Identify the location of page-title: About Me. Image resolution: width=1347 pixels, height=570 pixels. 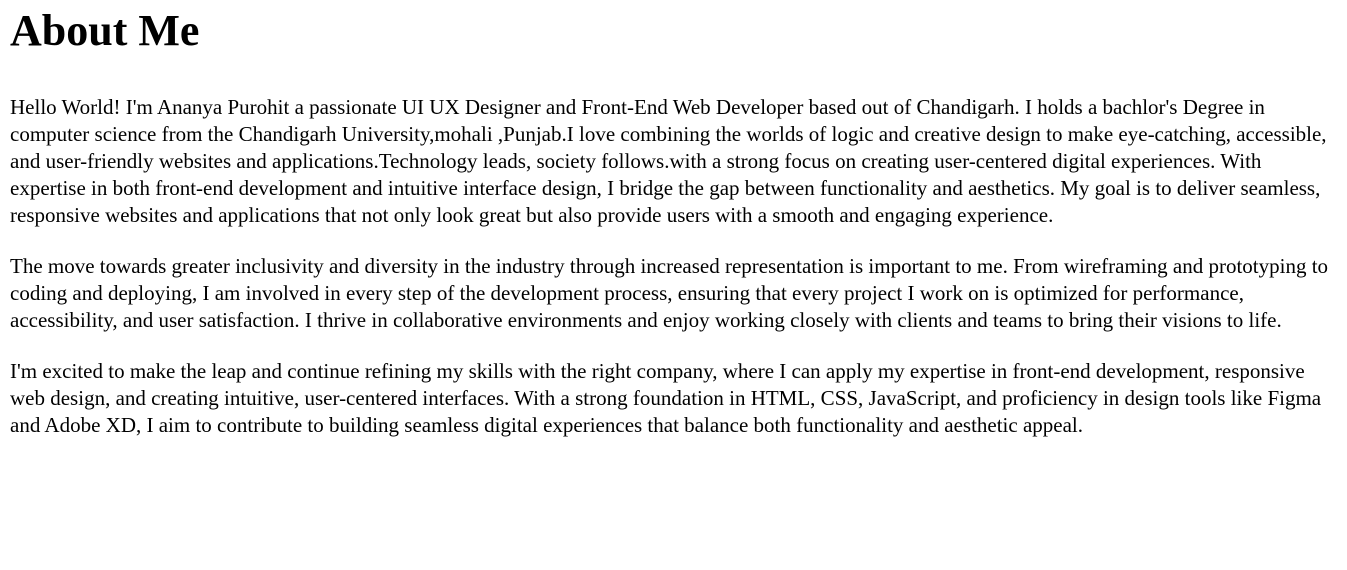
(105, 30).